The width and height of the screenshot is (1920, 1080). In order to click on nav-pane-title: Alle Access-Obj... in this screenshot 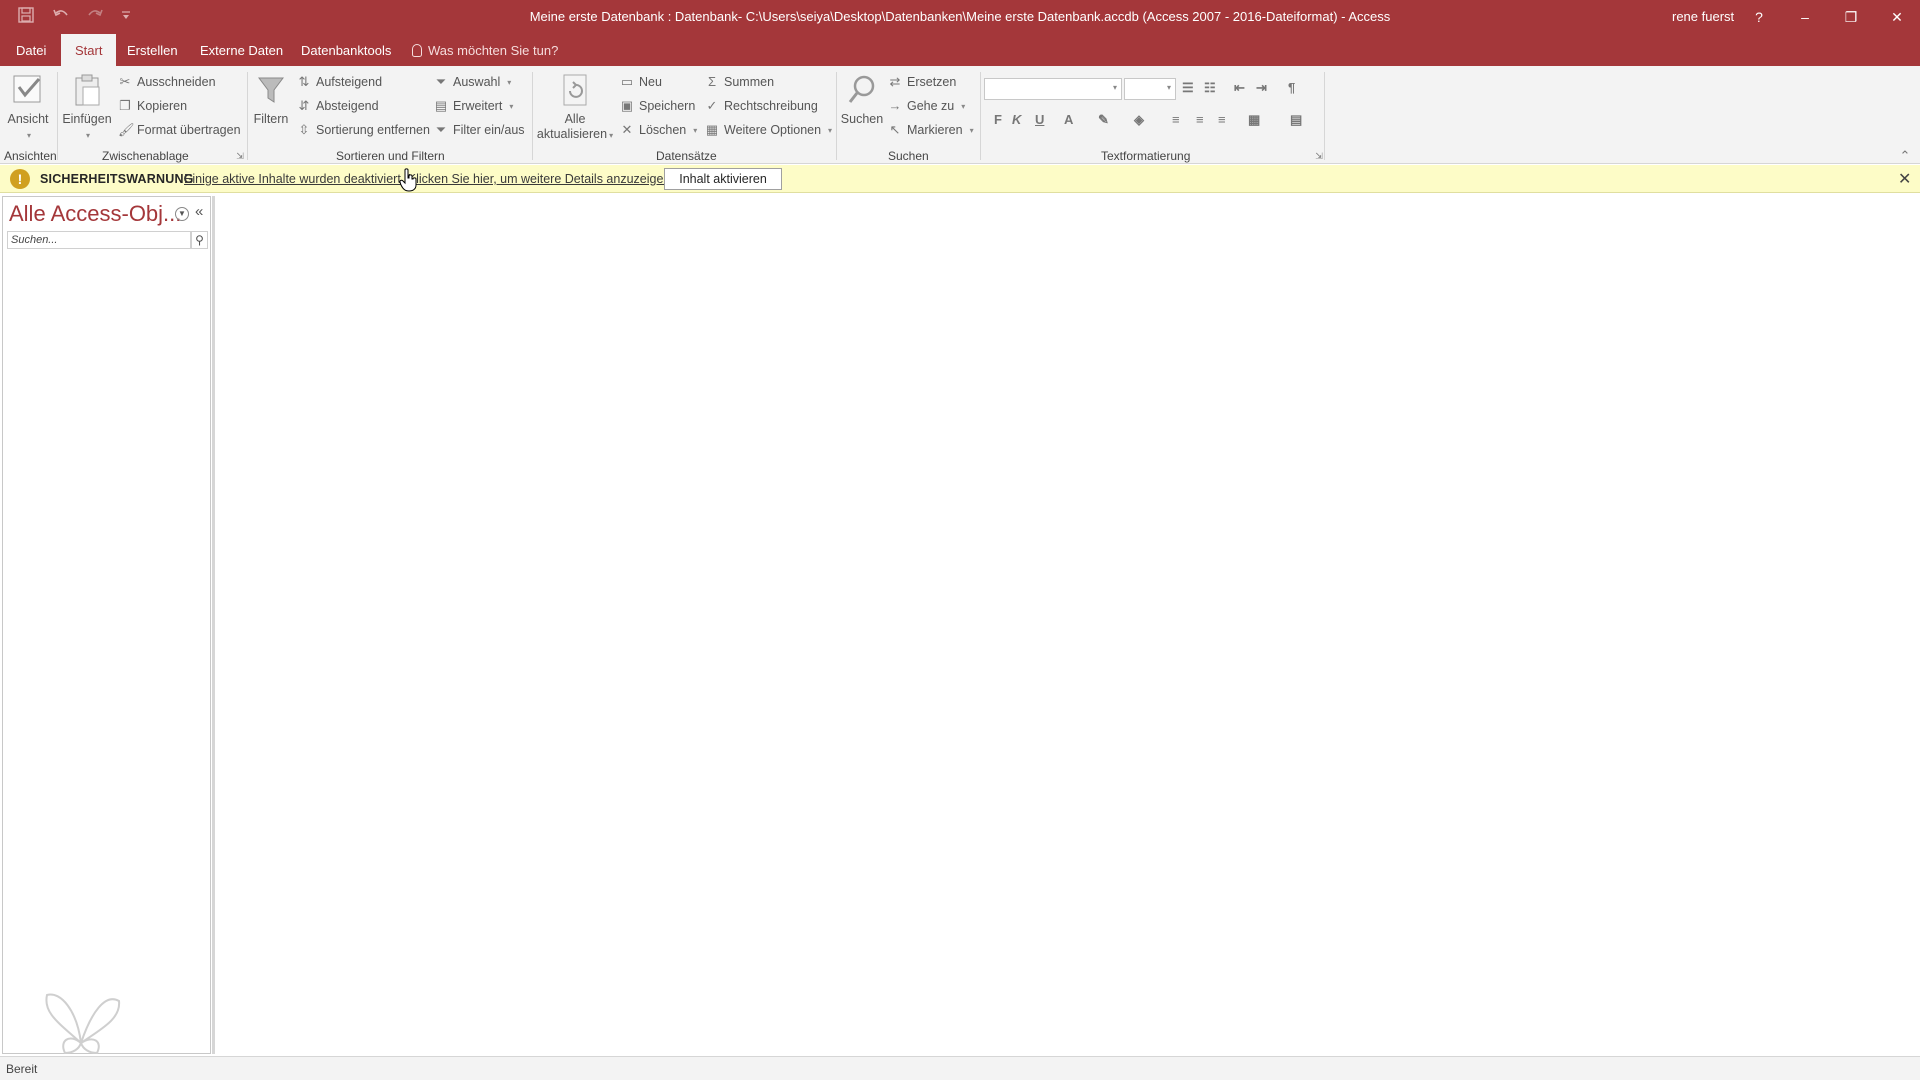, I will do `click(95, 214)`.